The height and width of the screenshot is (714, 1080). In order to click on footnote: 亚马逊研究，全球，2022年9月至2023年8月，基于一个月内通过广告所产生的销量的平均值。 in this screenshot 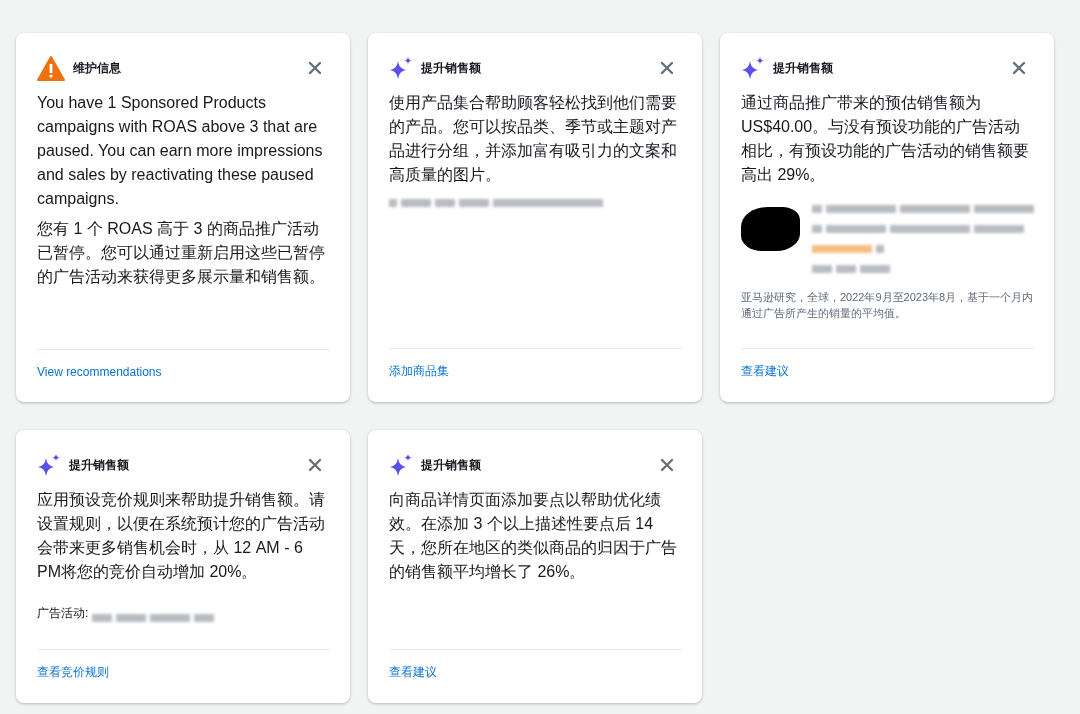, I will do `click(887, 305)`.